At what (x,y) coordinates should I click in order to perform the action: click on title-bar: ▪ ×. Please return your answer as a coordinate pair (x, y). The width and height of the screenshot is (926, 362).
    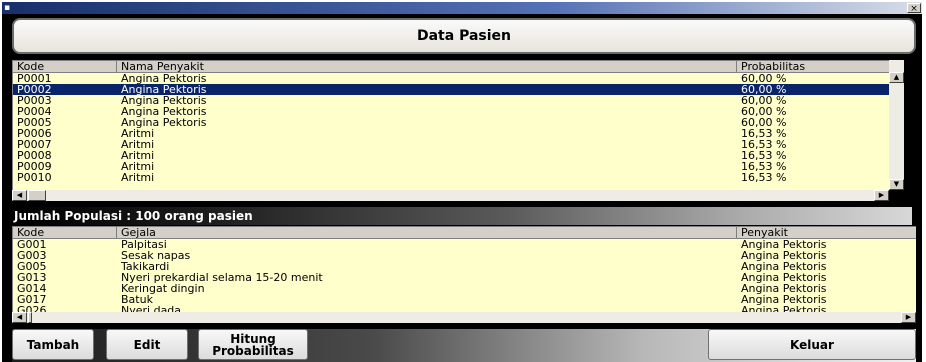
    Looking at the image, I should click on (462, 8).